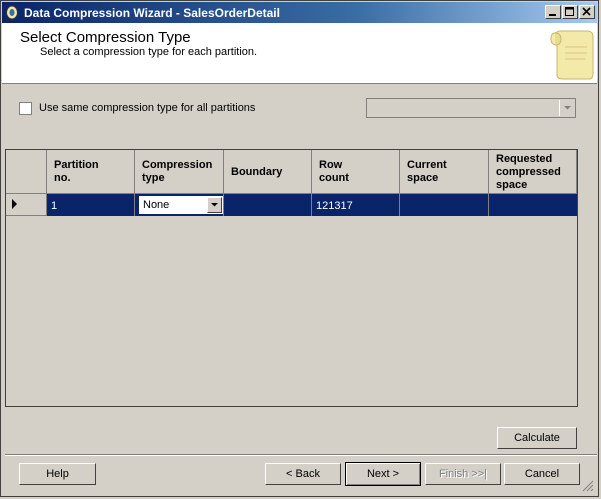 The width and height of the screenshot is (601, 499). I want to click on table-row: 1 121317, so click(291, 205).